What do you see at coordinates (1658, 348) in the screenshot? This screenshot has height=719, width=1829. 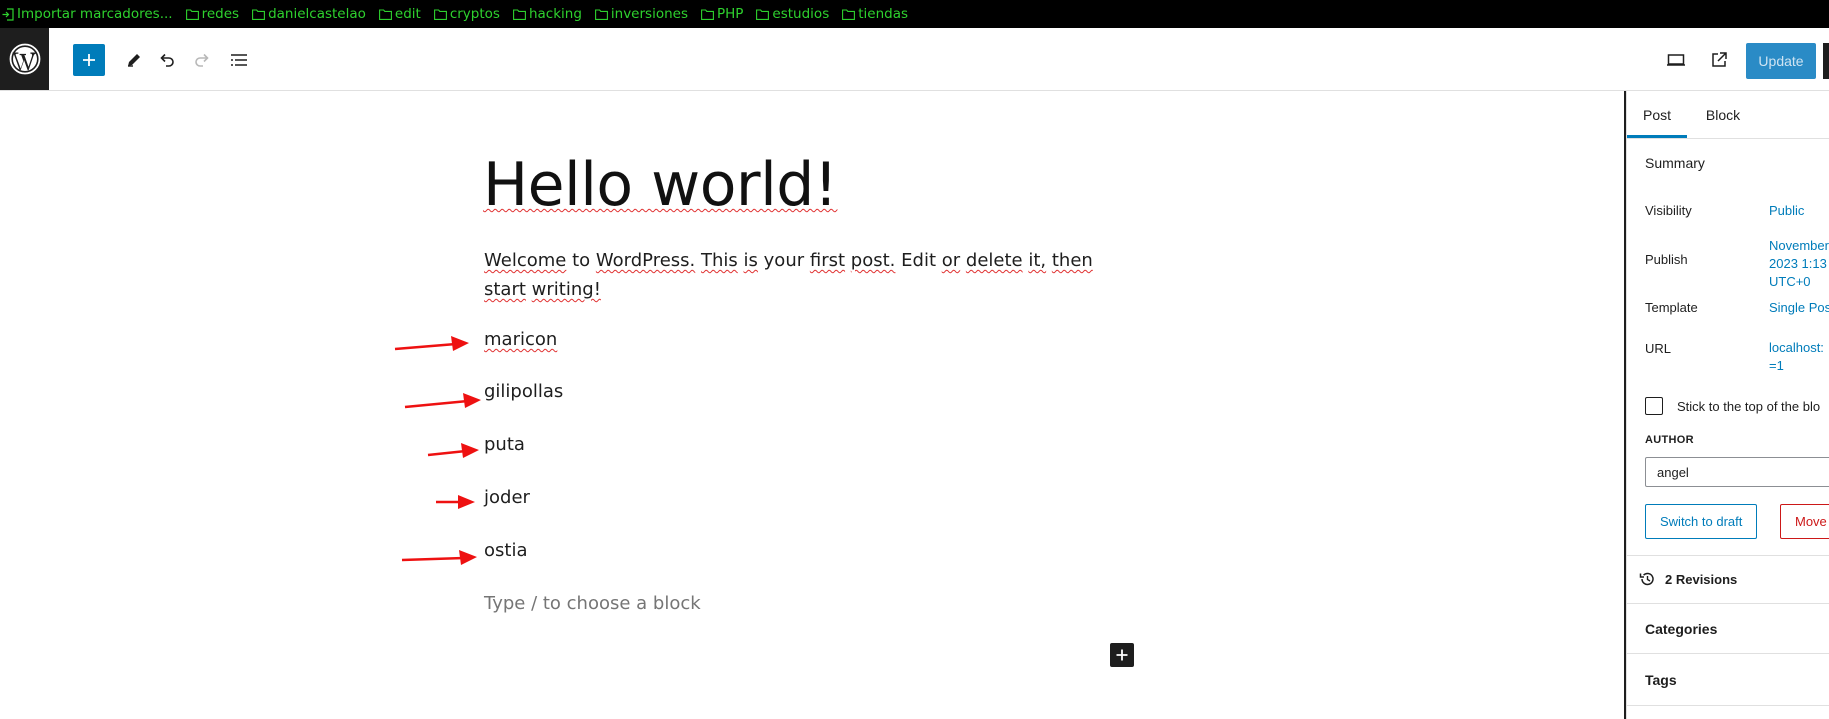 I see `url-label: URL` at bounding box center [1658, 348].